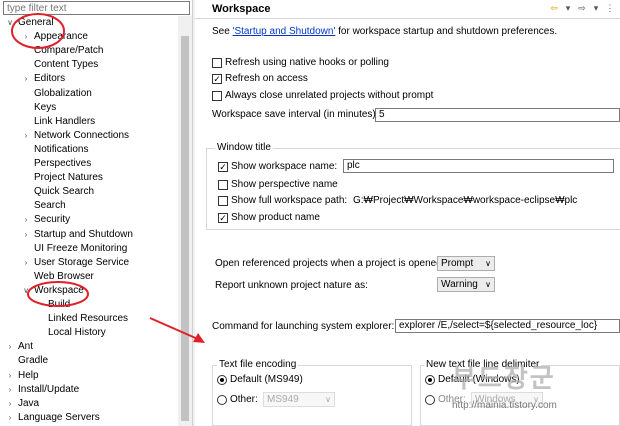  Describe the element at coordinates (38, 31) in the screenshot. I see `general-highlight-ellipse` at that location.